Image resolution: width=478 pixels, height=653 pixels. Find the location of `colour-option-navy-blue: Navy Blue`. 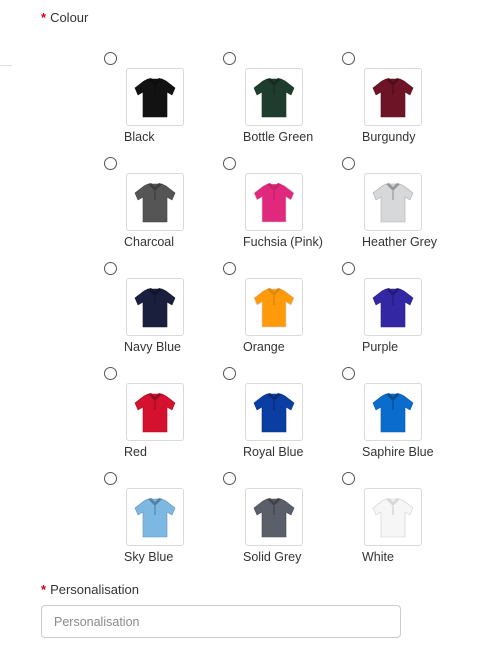

colour-option-navy-blue: Navy Blue is located at coordinates (163, 314).